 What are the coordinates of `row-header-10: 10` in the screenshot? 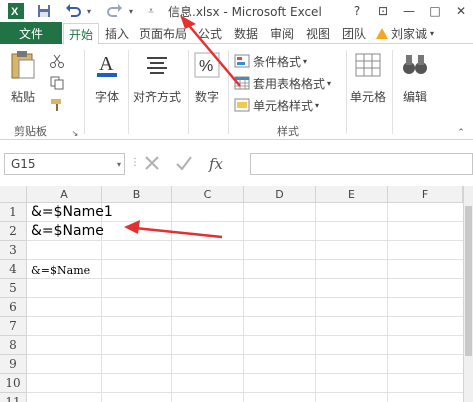 It's located at (13, 383).